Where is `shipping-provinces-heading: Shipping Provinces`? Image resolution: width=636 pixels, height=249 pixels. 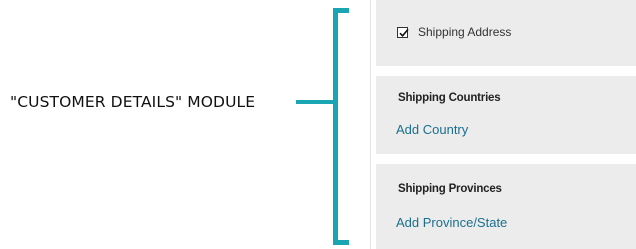
shipping-provinces-heading: Shipping Provinces is located at coordinates (450, 189).